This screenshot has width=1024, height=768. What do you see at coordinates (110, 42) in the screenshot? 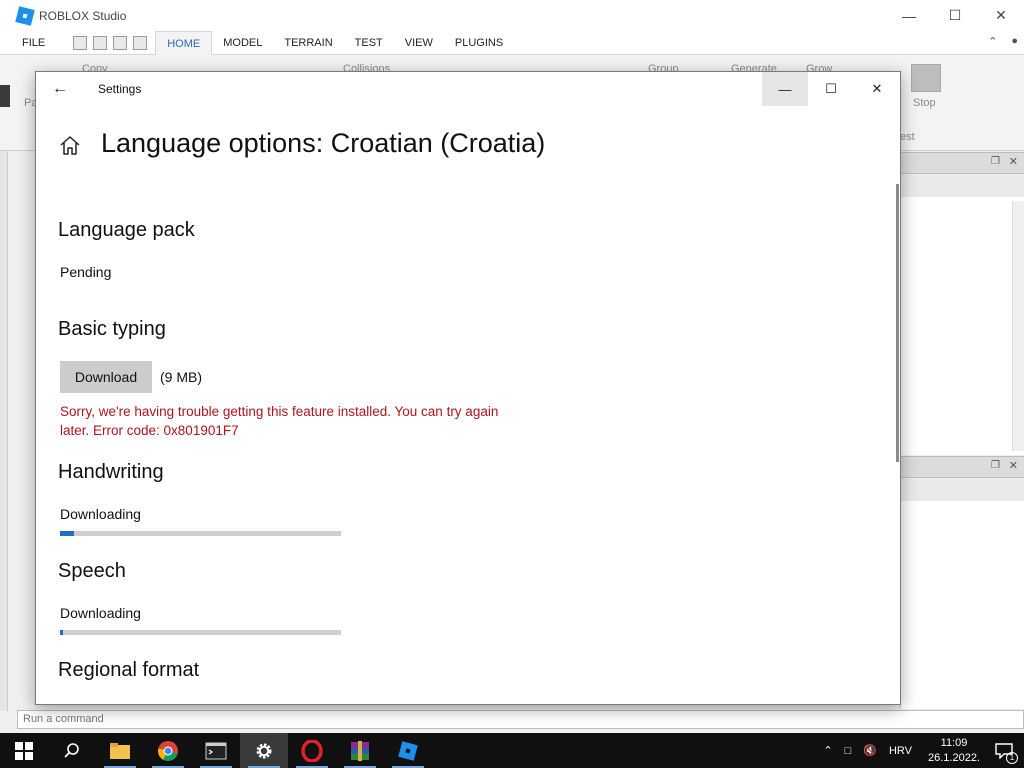
I see `quick-access-toolbar` at bounding box center [110, 42].